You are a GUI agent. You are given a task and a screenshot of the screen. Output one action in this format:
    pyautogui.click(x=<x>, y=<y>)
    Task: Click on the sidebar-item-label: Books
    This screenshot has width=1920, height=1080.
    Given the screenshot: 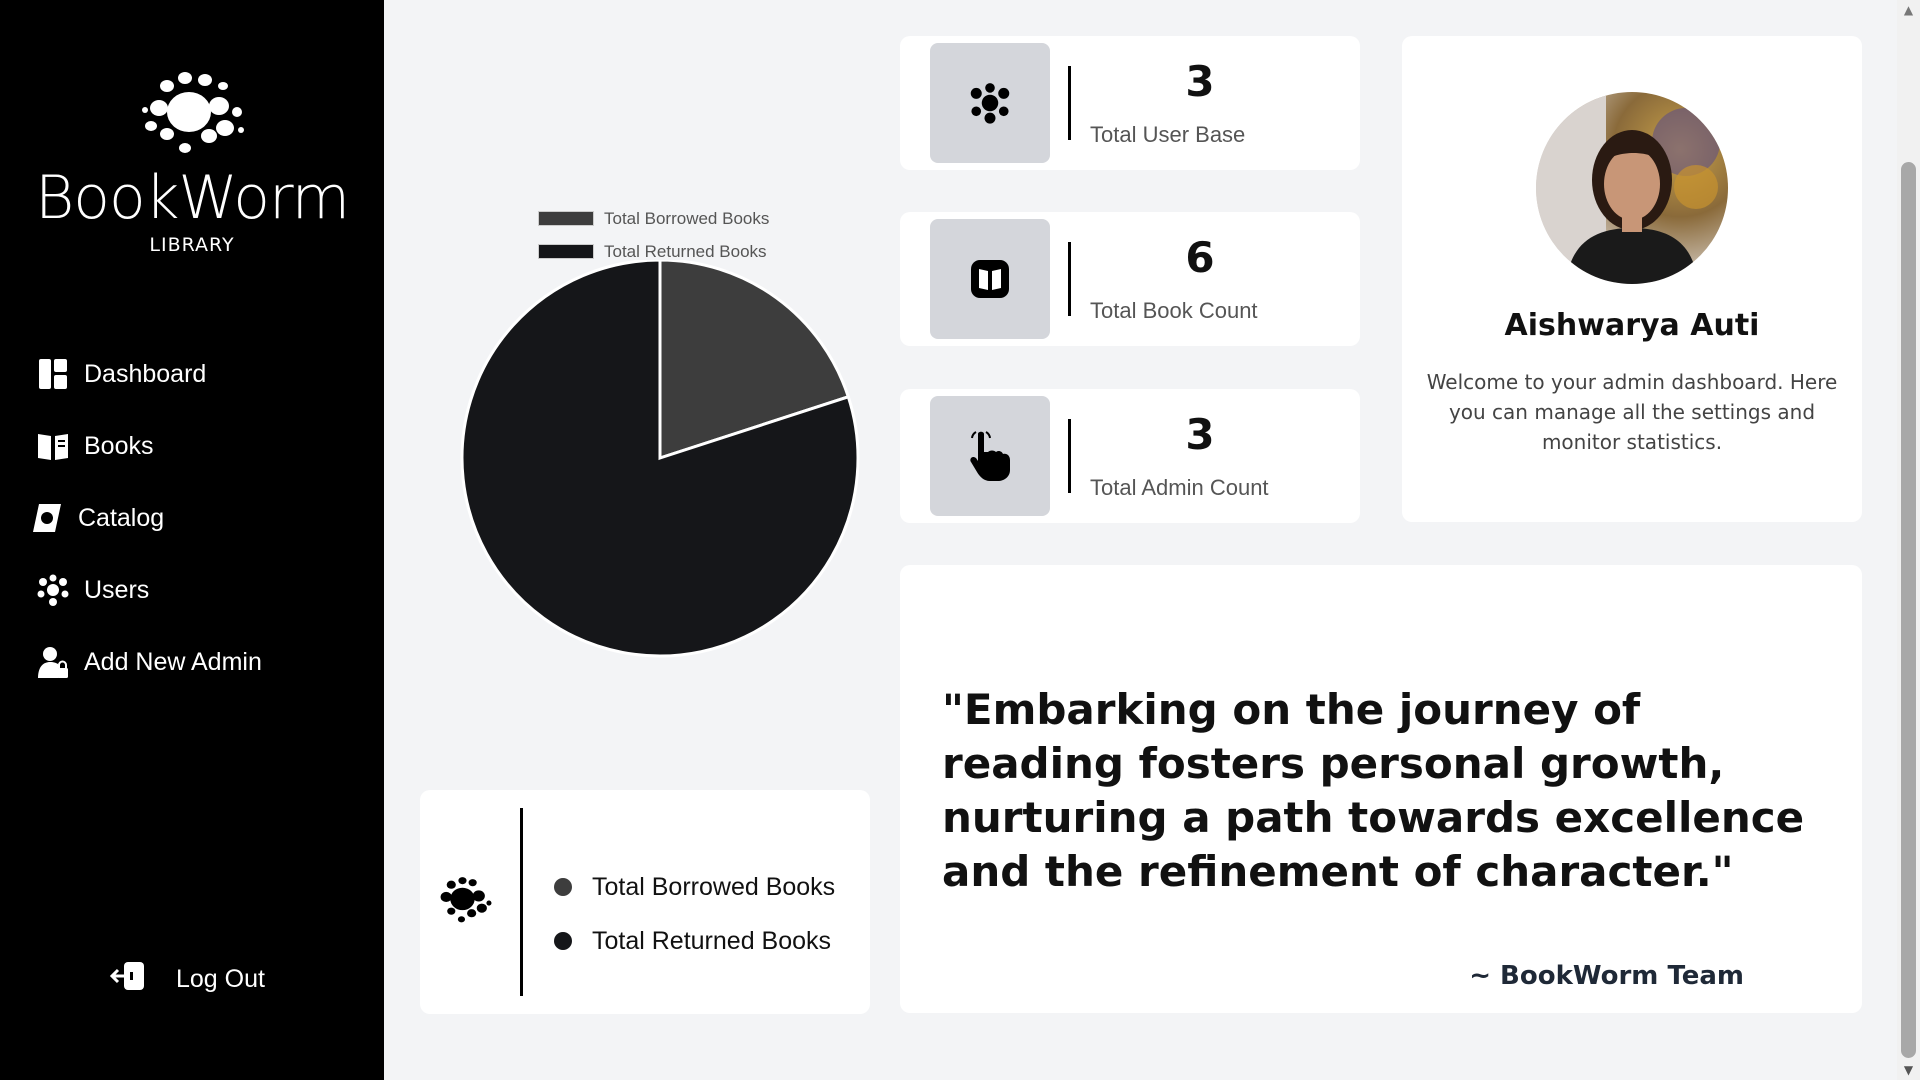 What is the action you would take?
    pyautogui.click(x=119, y=445)
    